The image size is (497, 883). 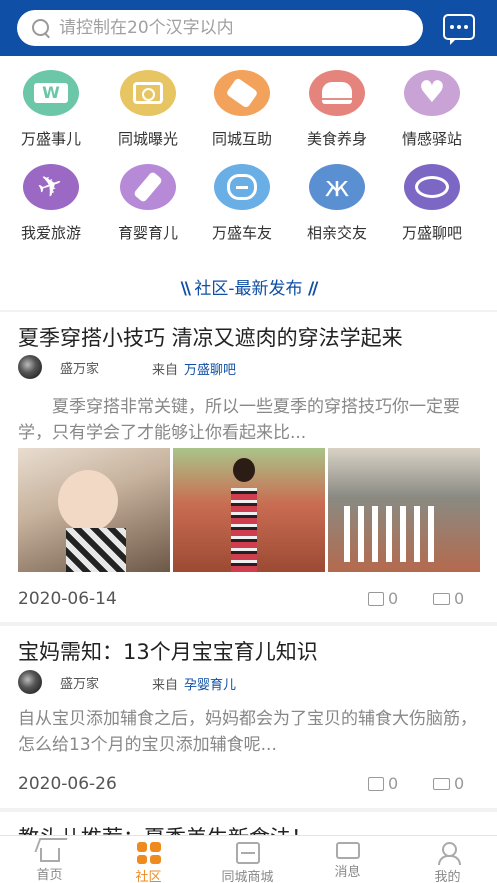 I want to click on tab-shop: 同城商城, so click(x=247, y=859).